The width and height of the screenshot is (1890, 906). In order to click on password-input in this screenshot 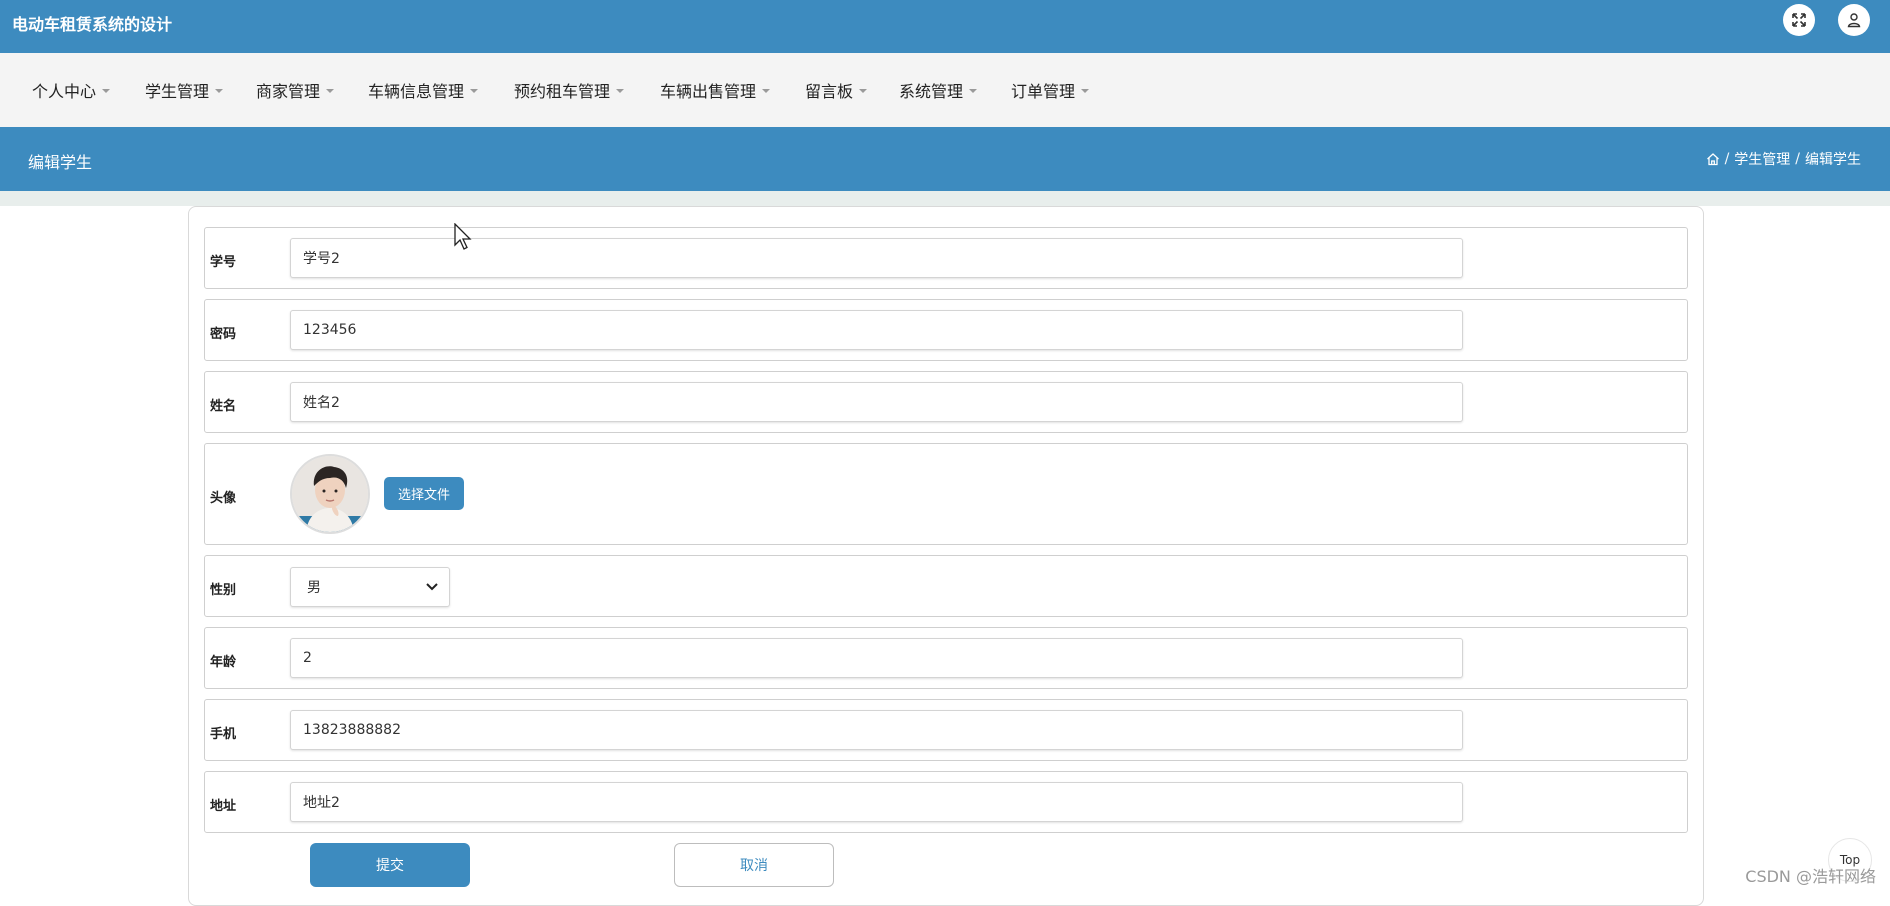, I will do `click(876, 330)`.